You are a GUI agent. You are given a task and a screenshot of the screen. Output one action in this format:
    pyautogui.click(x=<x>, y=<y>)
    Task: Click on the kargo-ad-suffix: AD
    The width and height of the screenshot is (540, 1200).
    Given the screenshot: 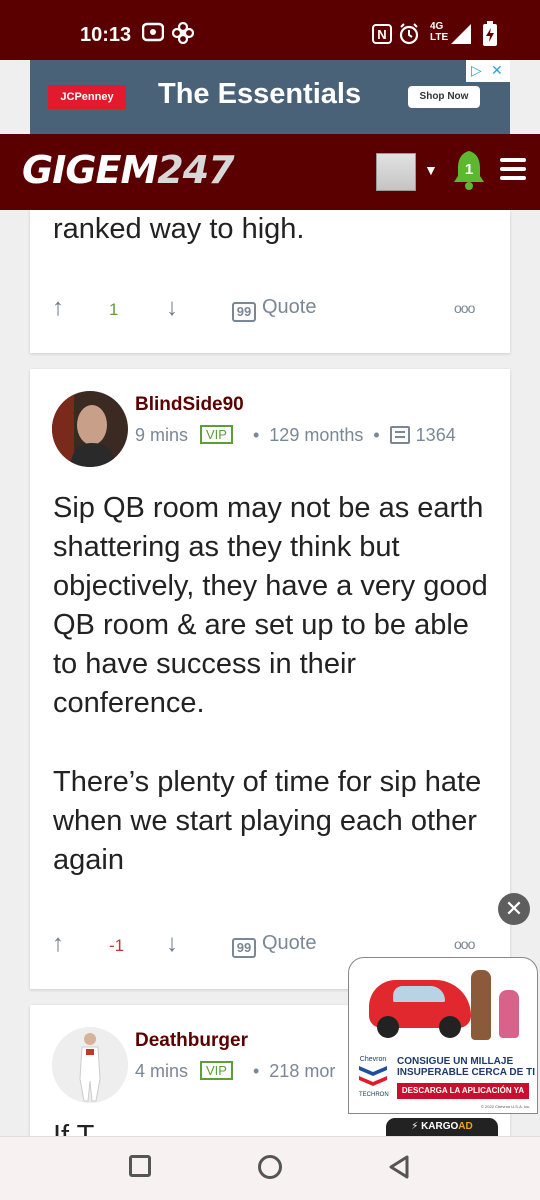 What is the action you would take?
    pyautogui.click(x=465, y=1126)
    